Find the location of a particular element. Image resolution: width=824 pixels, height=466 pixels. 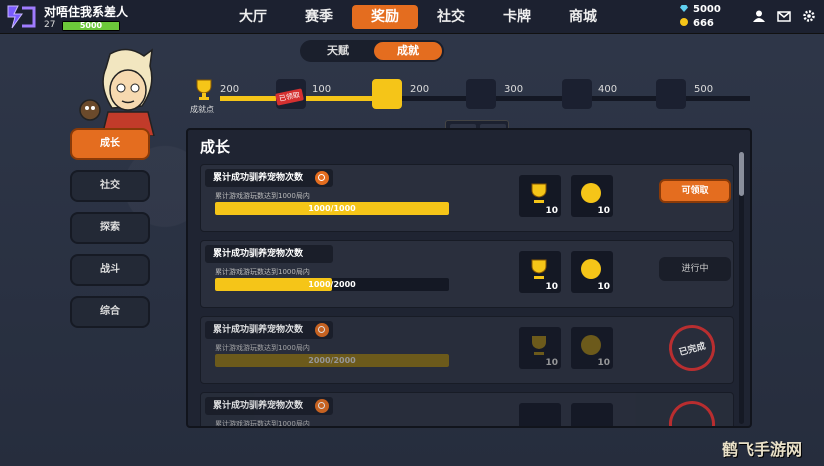

task-progress-bar: 2000/2000 is located at coordinates (332, 360).